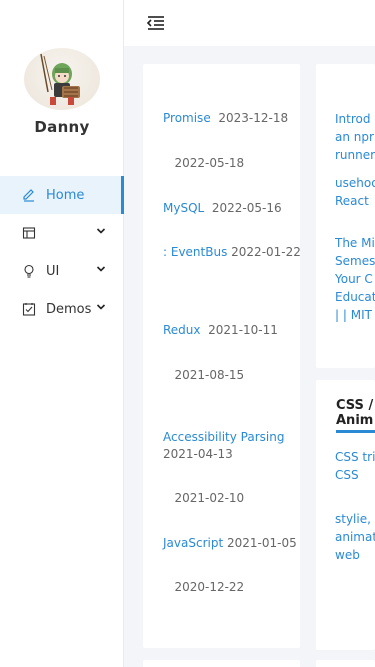  Describe the element at coordinates (355, 466) in the screenshot. I see `link-item: CSS tri CSS` at that location.